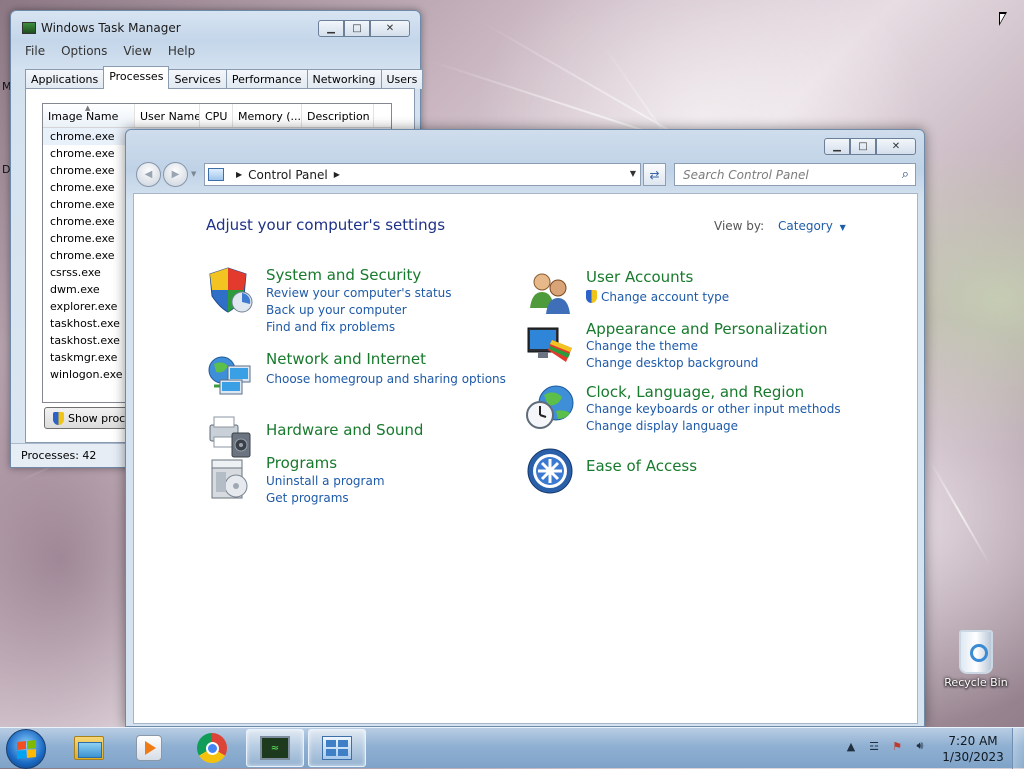 Image resolution: width=1024 pixels, height=769 pixels. What do you see at coordinates (89, 115) in the screenshot?
I see `column-image-name: ▲ Image Name` at bounding box center [89, 115].